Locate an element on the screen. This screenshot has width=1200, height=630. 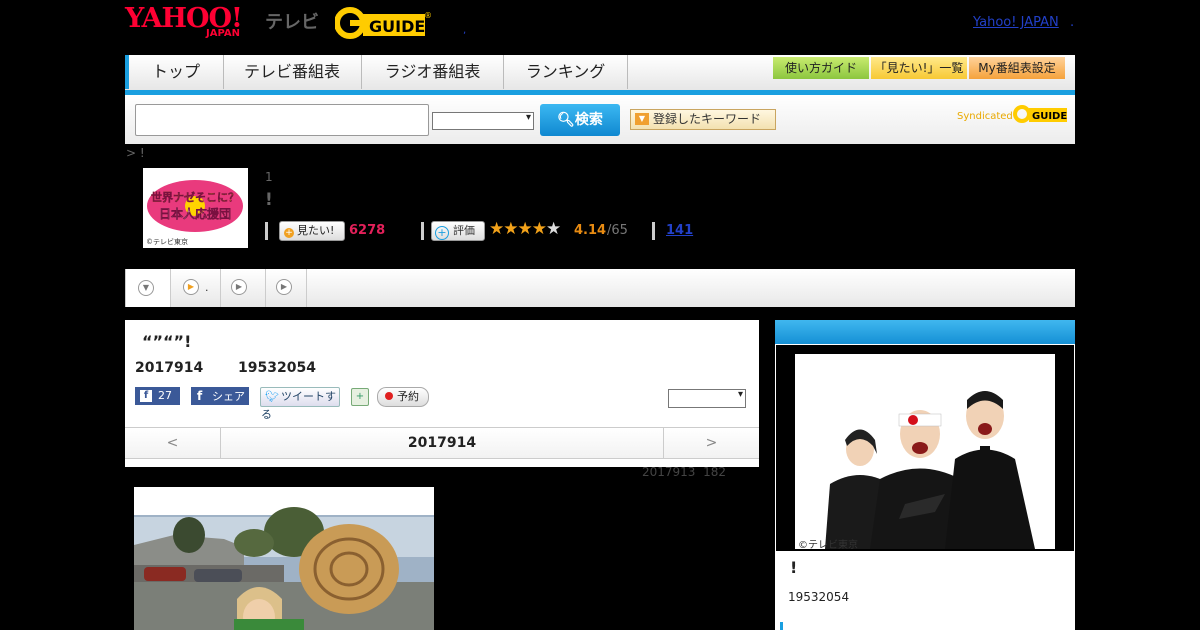
tab-2: ▶ . is located at coordinates (195, 288).